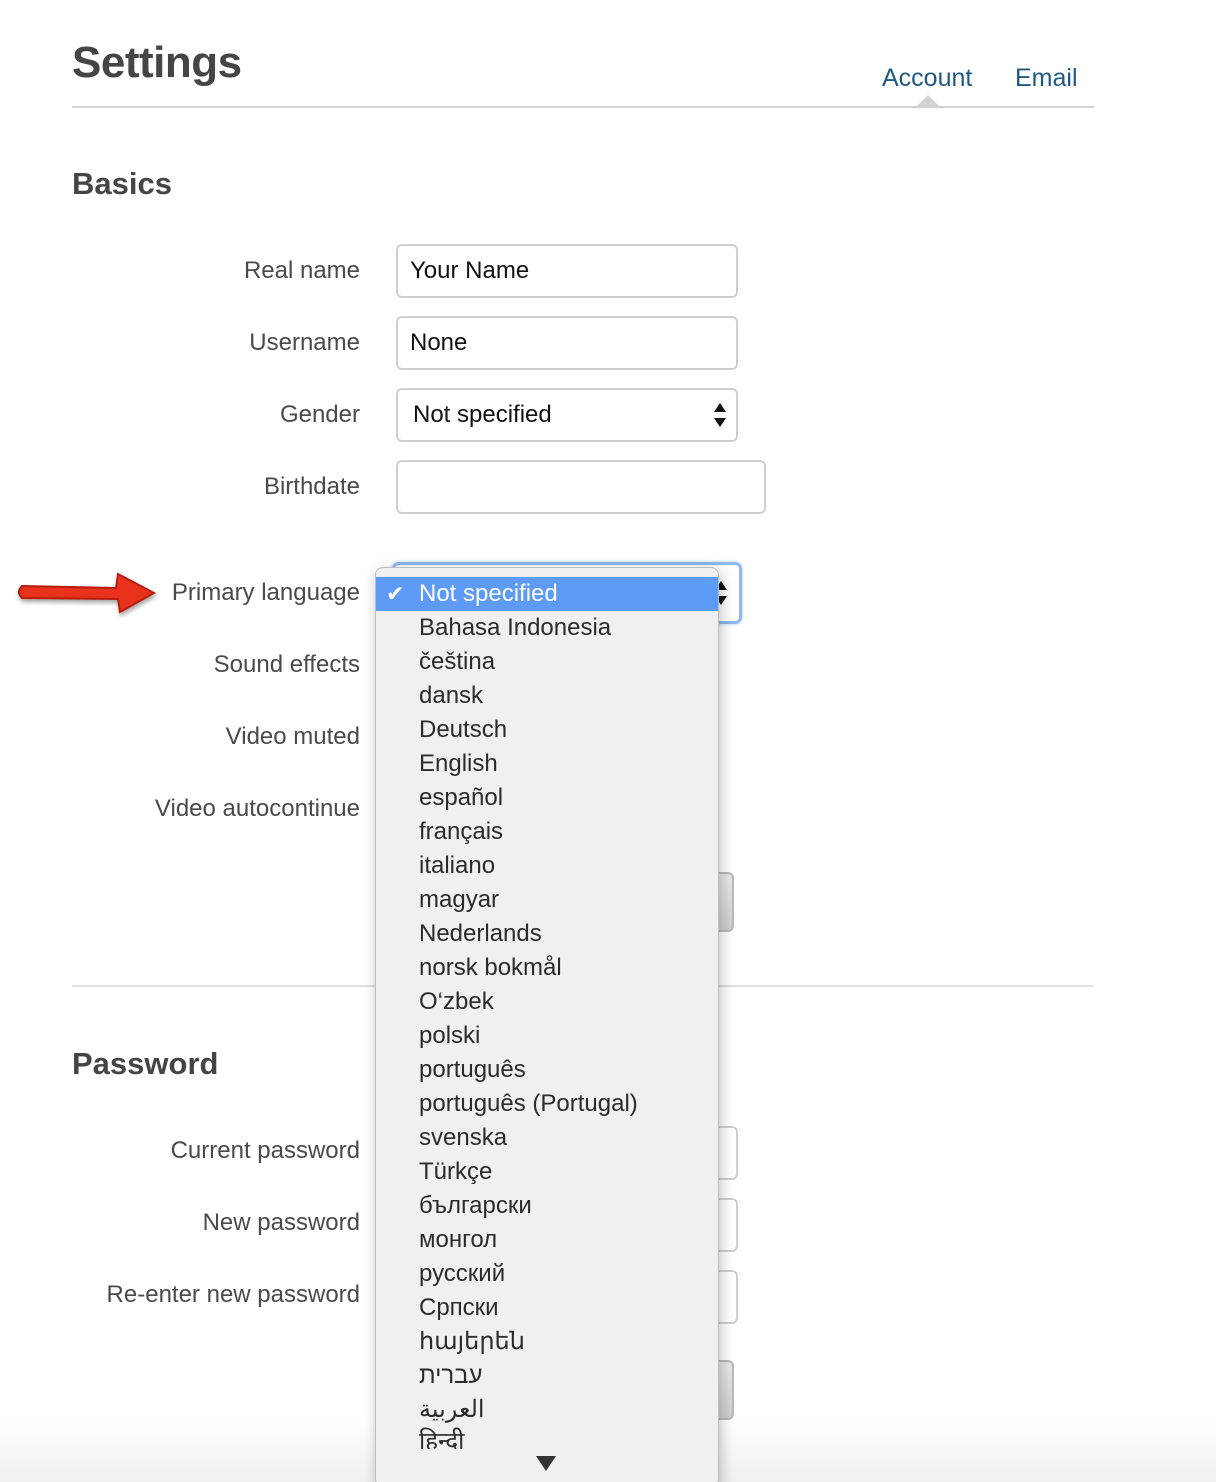 The width and height of the screenshot is (1216, 1482). I want to click on language-option: français, so click(547, 832).